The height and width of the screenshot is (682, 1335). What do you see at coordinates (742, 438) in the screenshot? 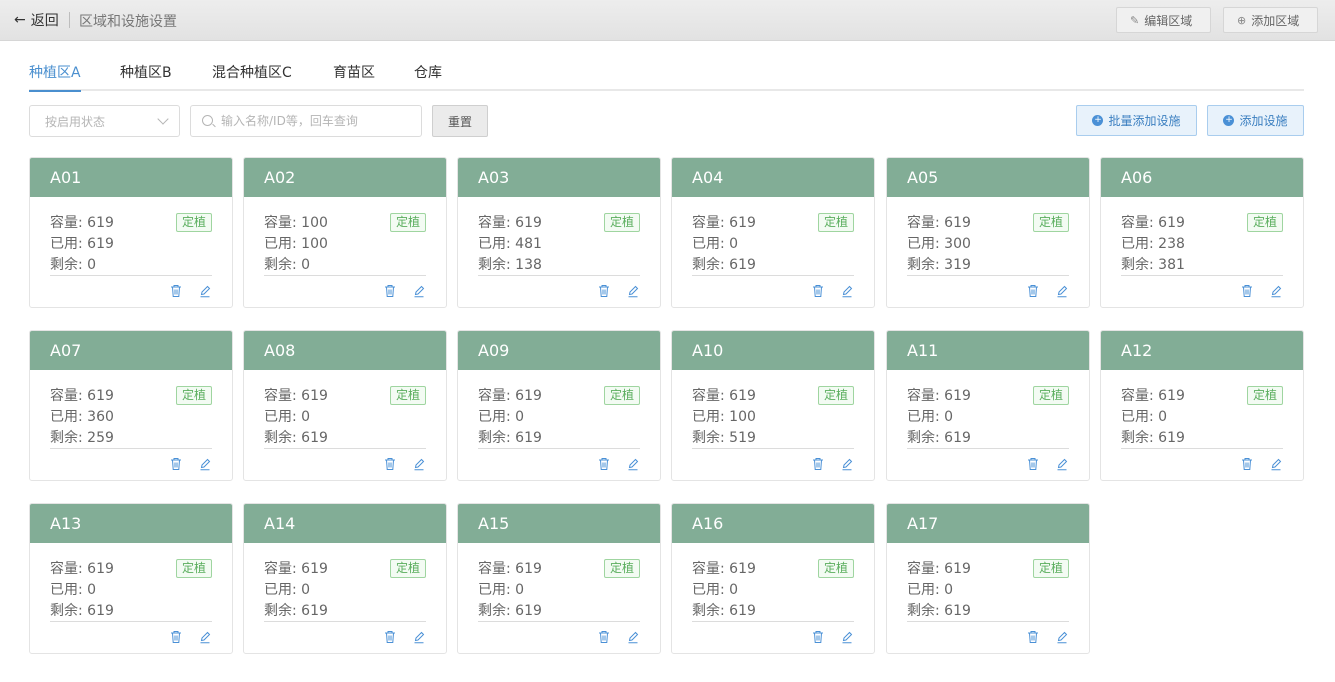
I see `remain-value: 519` at bounding box center [742, 438].